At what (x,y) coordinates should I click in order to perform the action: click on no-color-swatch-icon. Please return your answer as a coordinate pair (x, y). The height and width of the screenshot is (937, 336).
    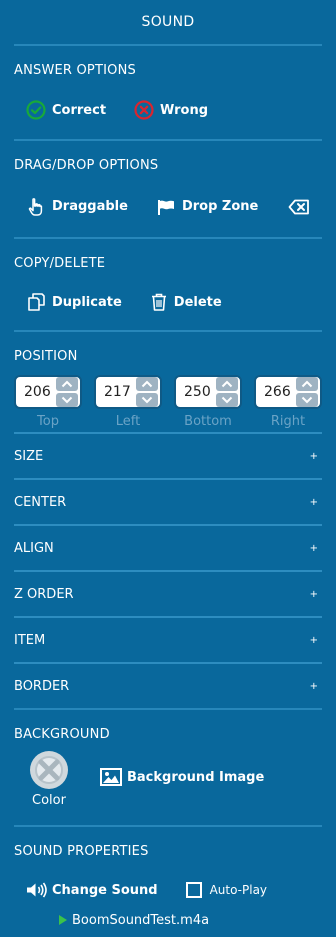
    Looking at the image, I should click on (49, 770).